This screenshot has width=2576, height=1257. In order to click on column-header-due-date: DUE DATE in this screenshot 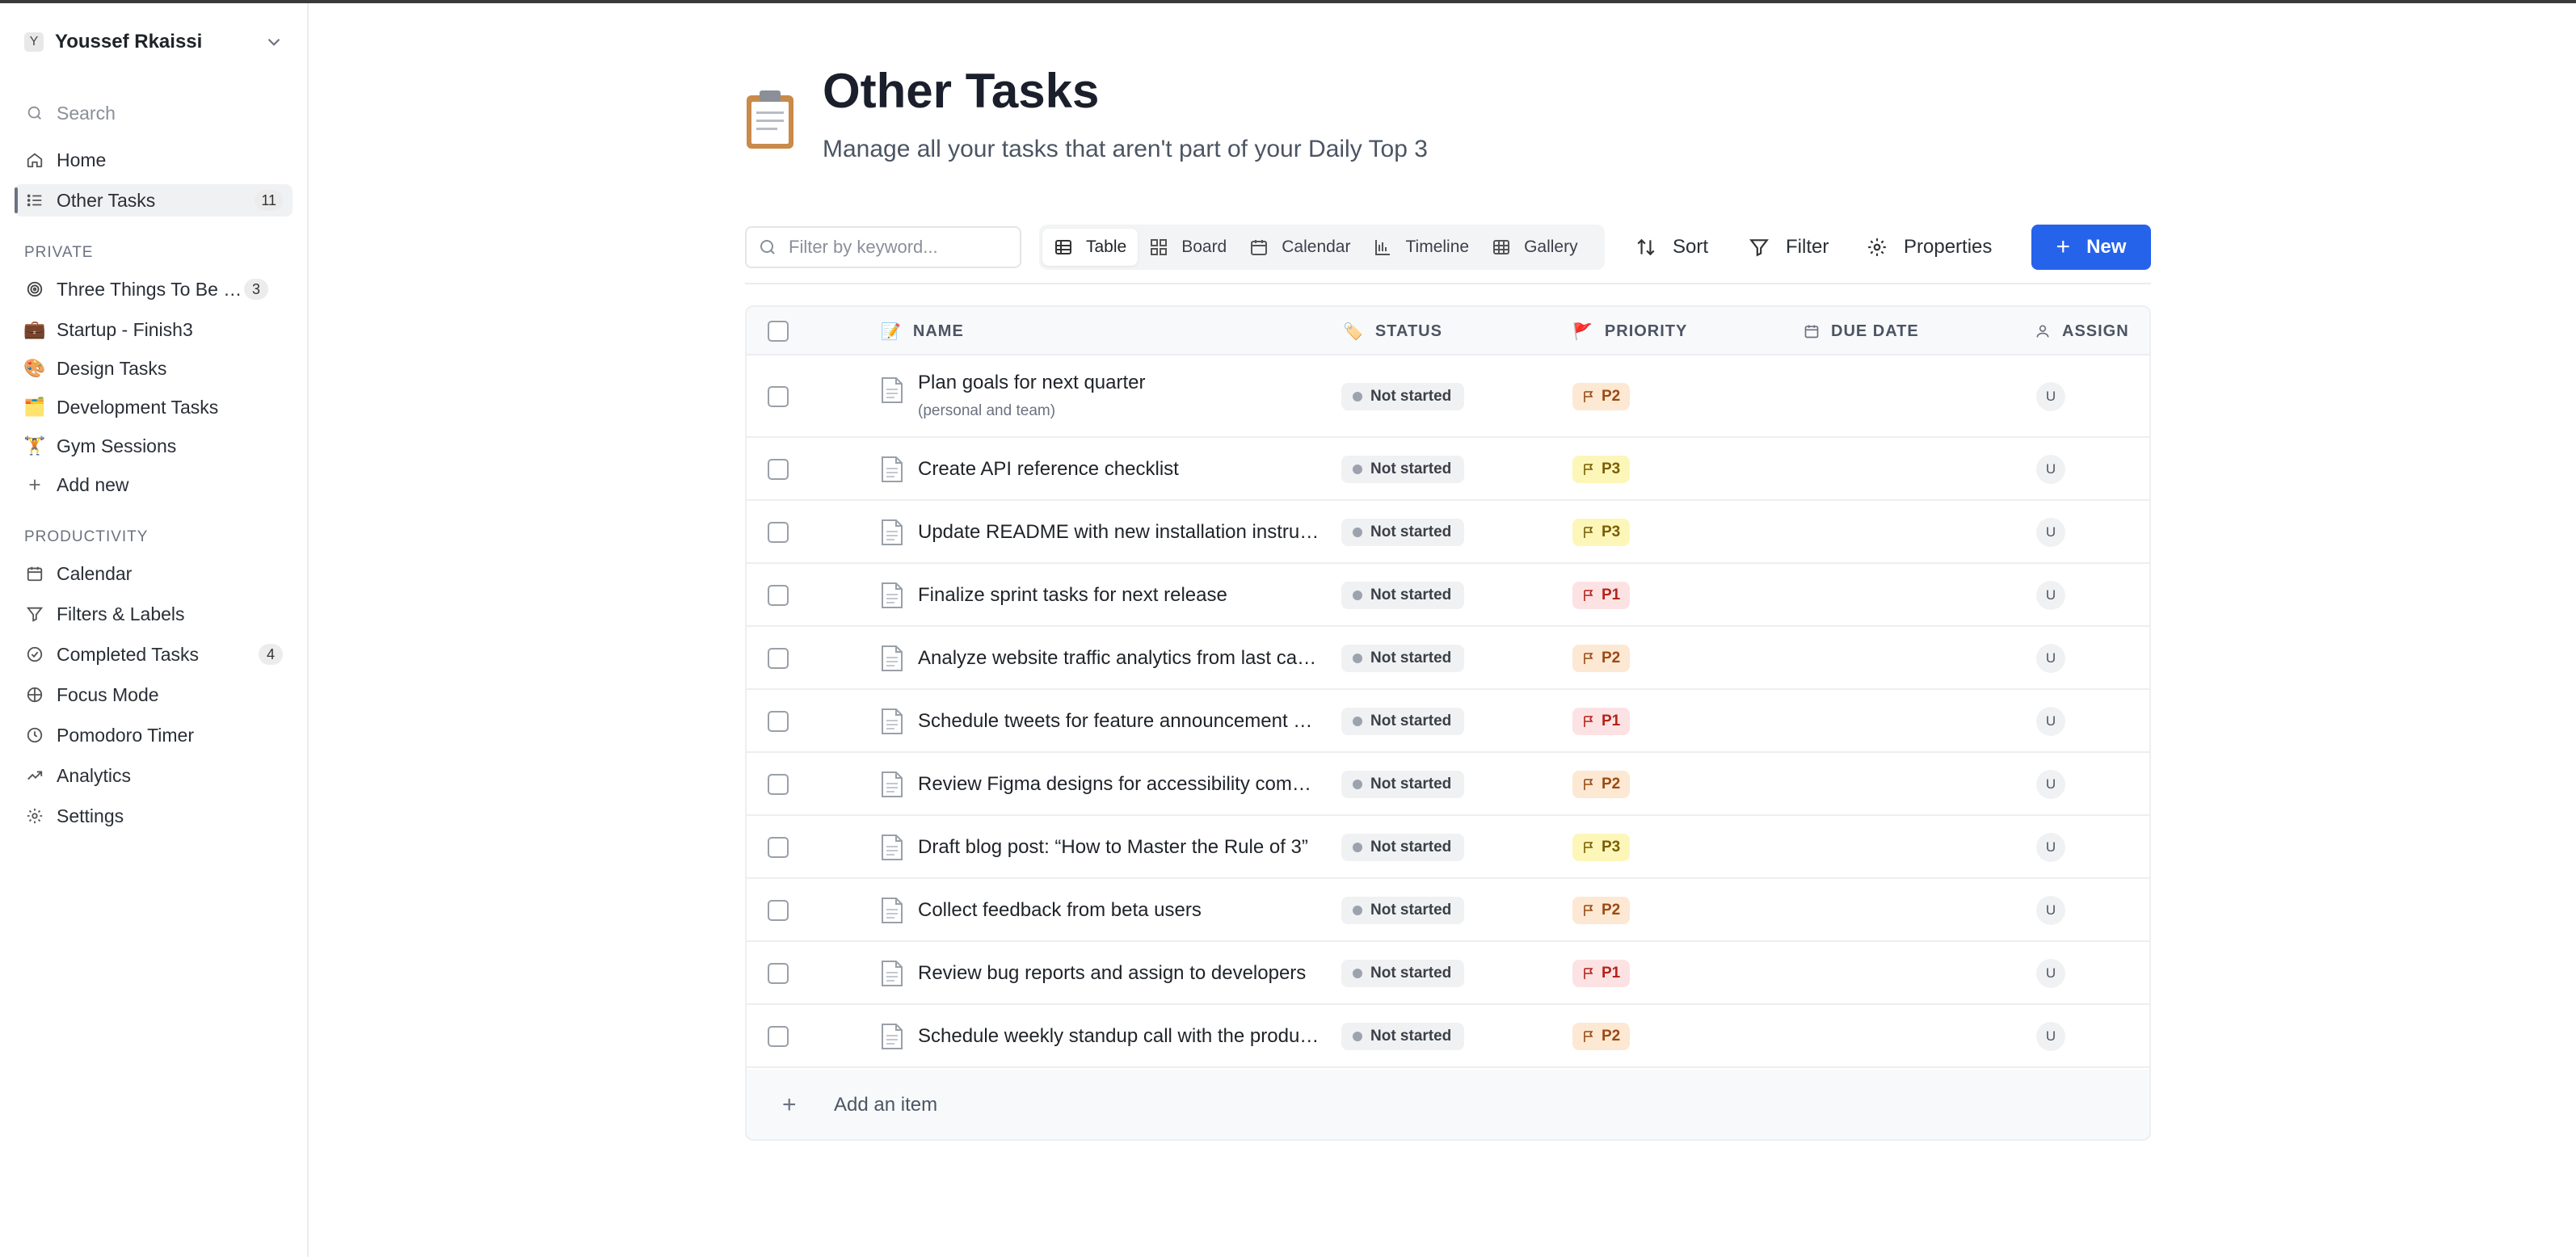, I will do `click(1861, 331)`.